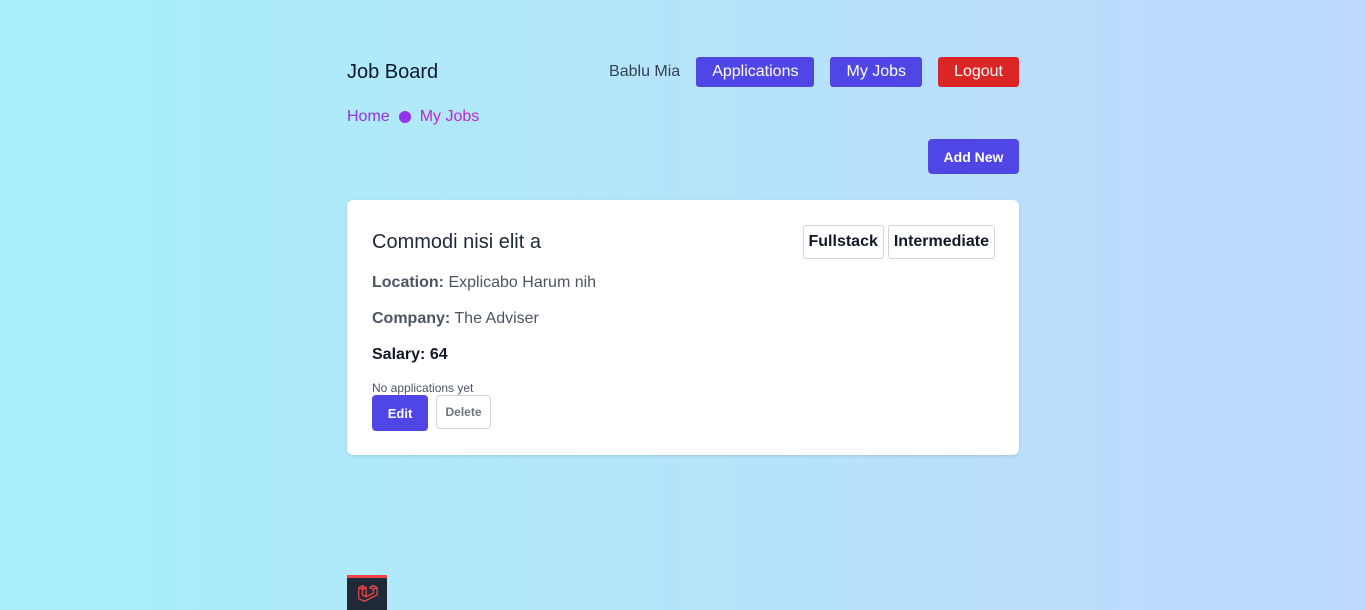  Describe the element at coordinates (463, 412) in the screenshot. I see `delete-button: Delete` at that location.